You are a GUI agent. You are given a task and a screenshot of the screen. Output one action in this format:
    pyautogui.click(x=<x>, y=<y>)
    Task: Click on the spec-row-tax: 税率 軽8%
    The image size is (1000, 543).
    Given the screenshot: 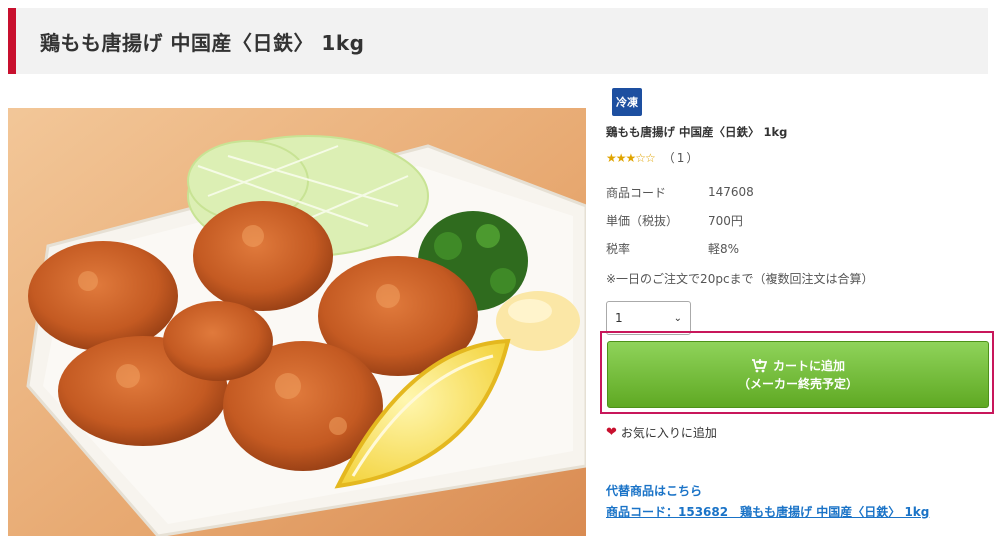 What is the action you would take?
    pyautogui.click(x=798, y=248)
    